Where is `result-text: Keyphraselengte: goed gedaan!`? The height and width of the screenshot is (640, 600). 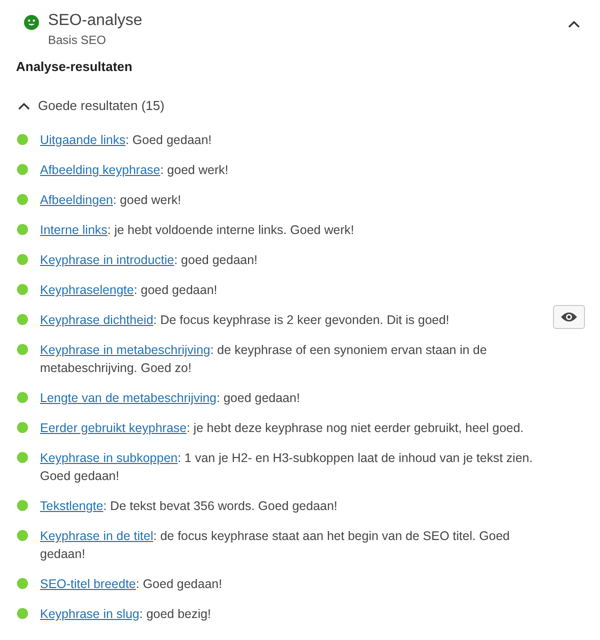 result-text: Keyphraselengte: goed gedaan! is located at coordinates (129, 290).